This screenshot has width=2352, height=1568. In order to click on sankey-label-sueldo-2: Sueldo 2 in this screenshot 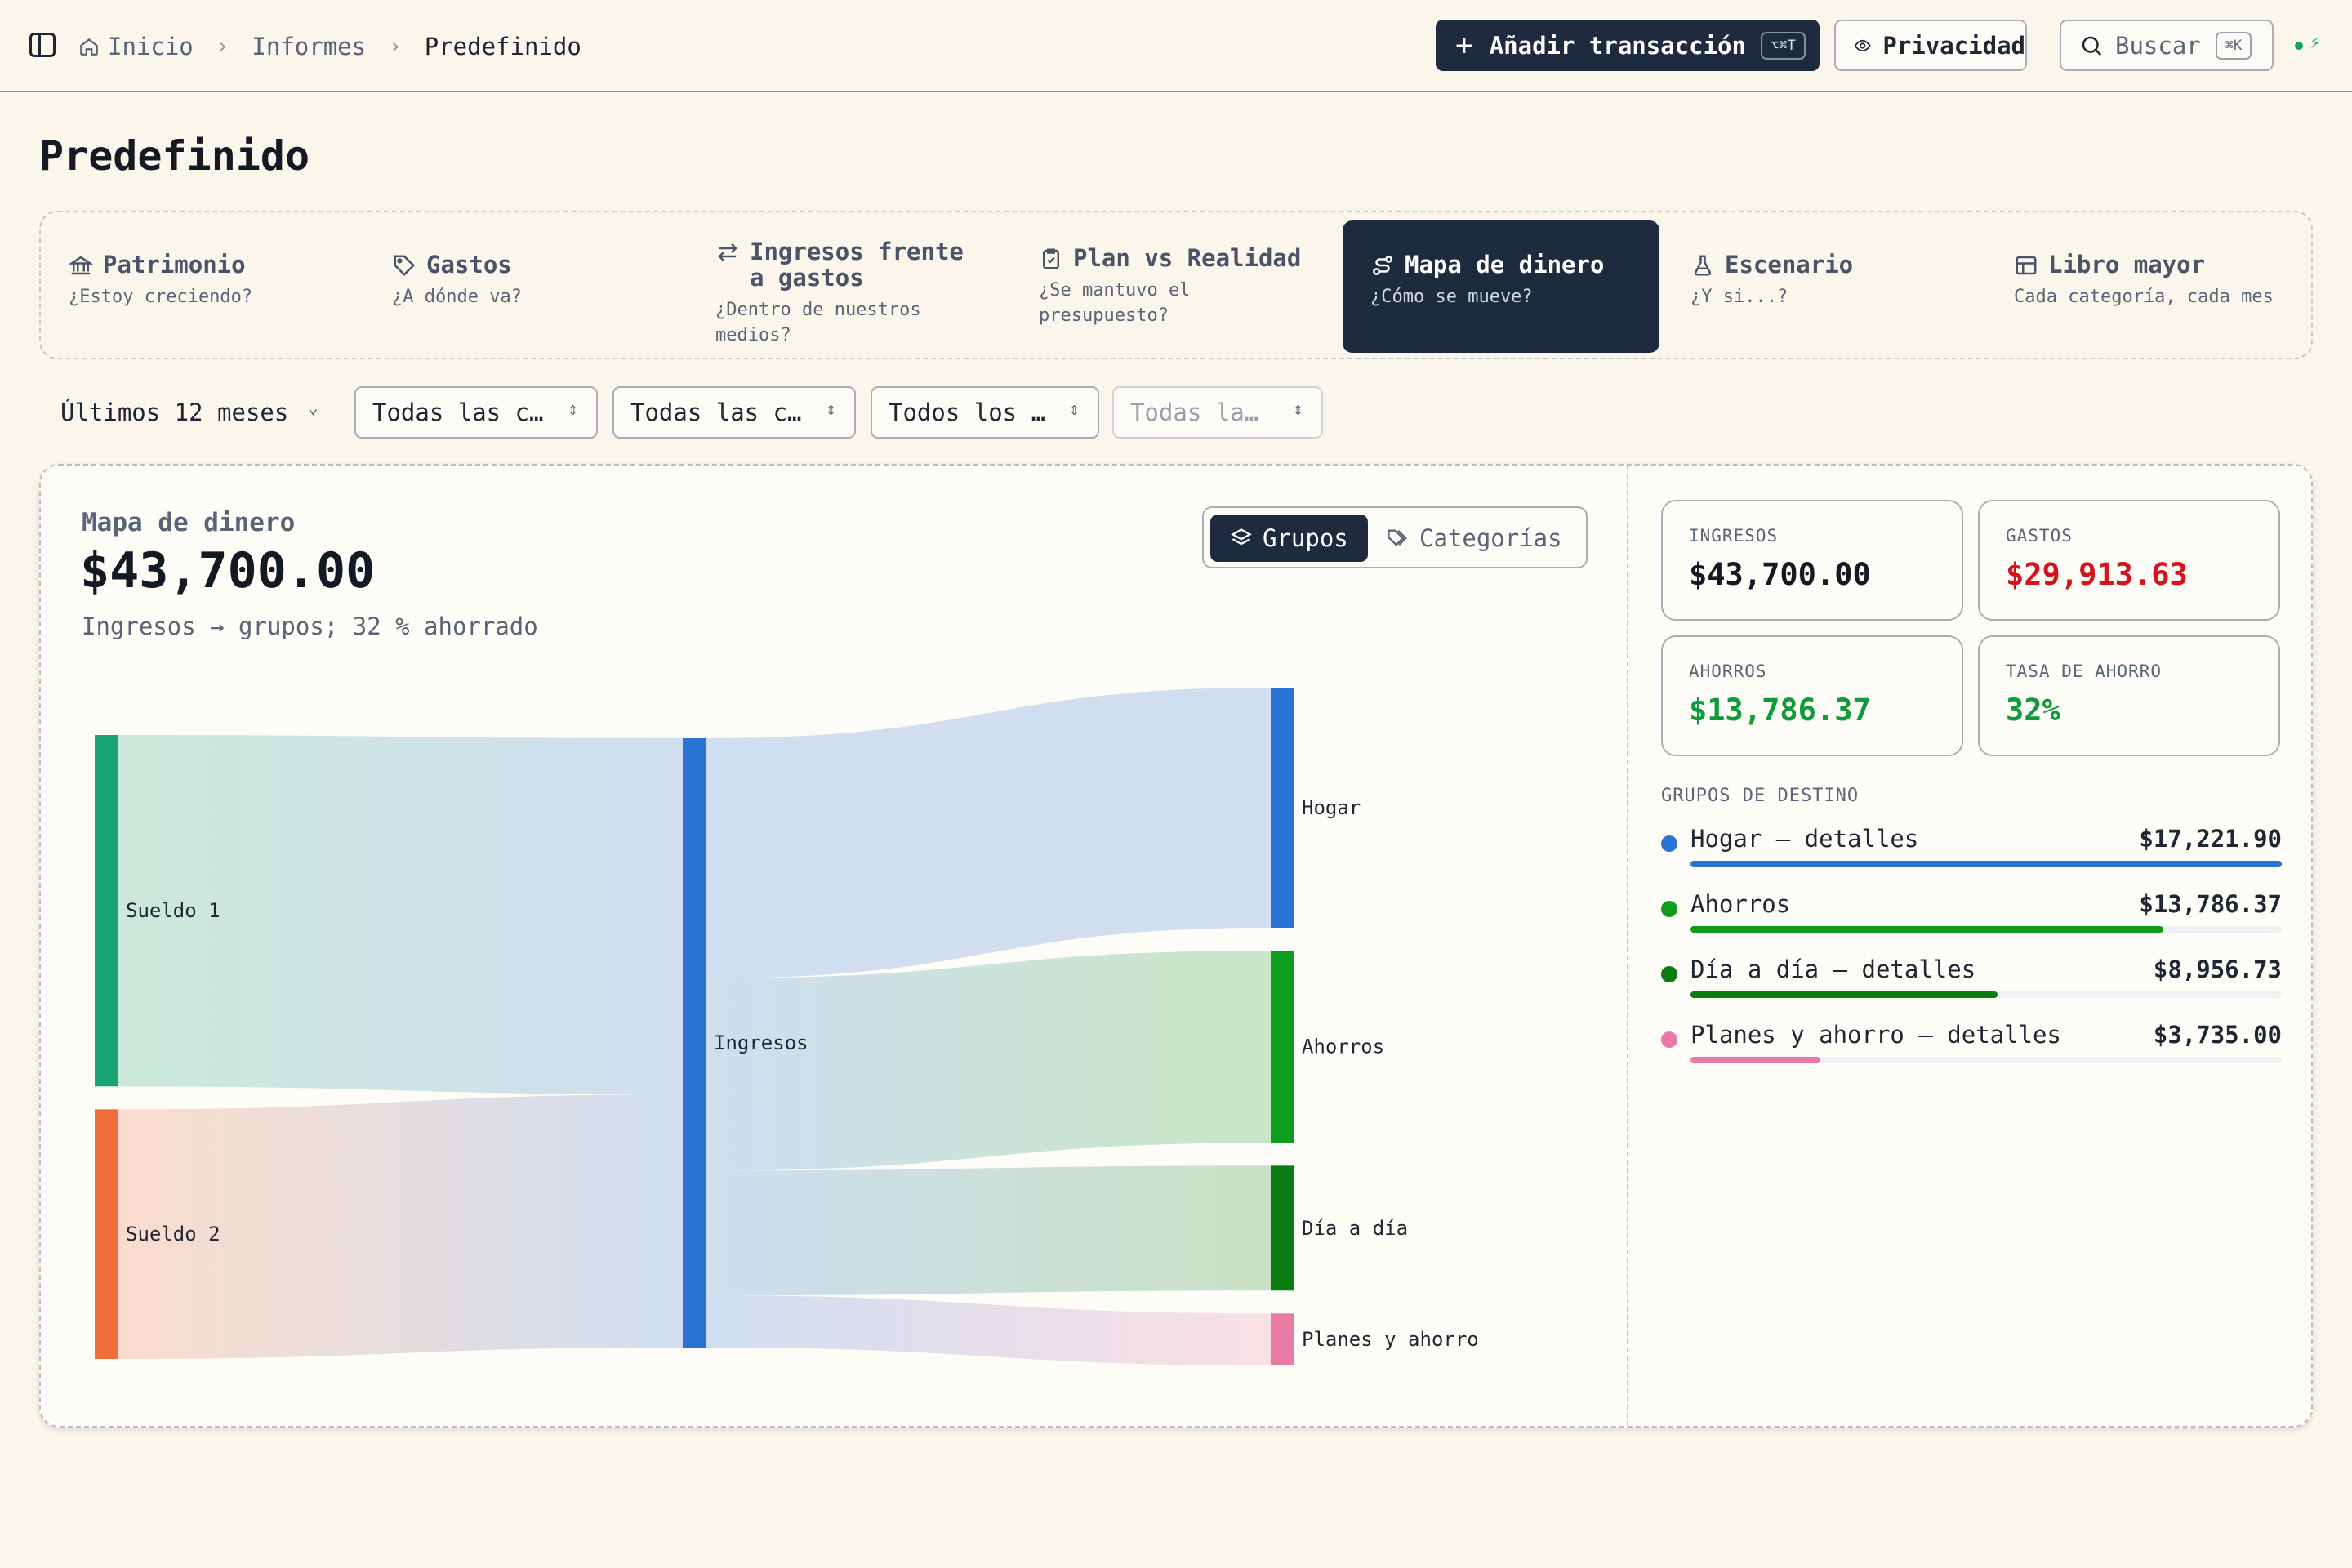, I will do `click(173, 1234)`.